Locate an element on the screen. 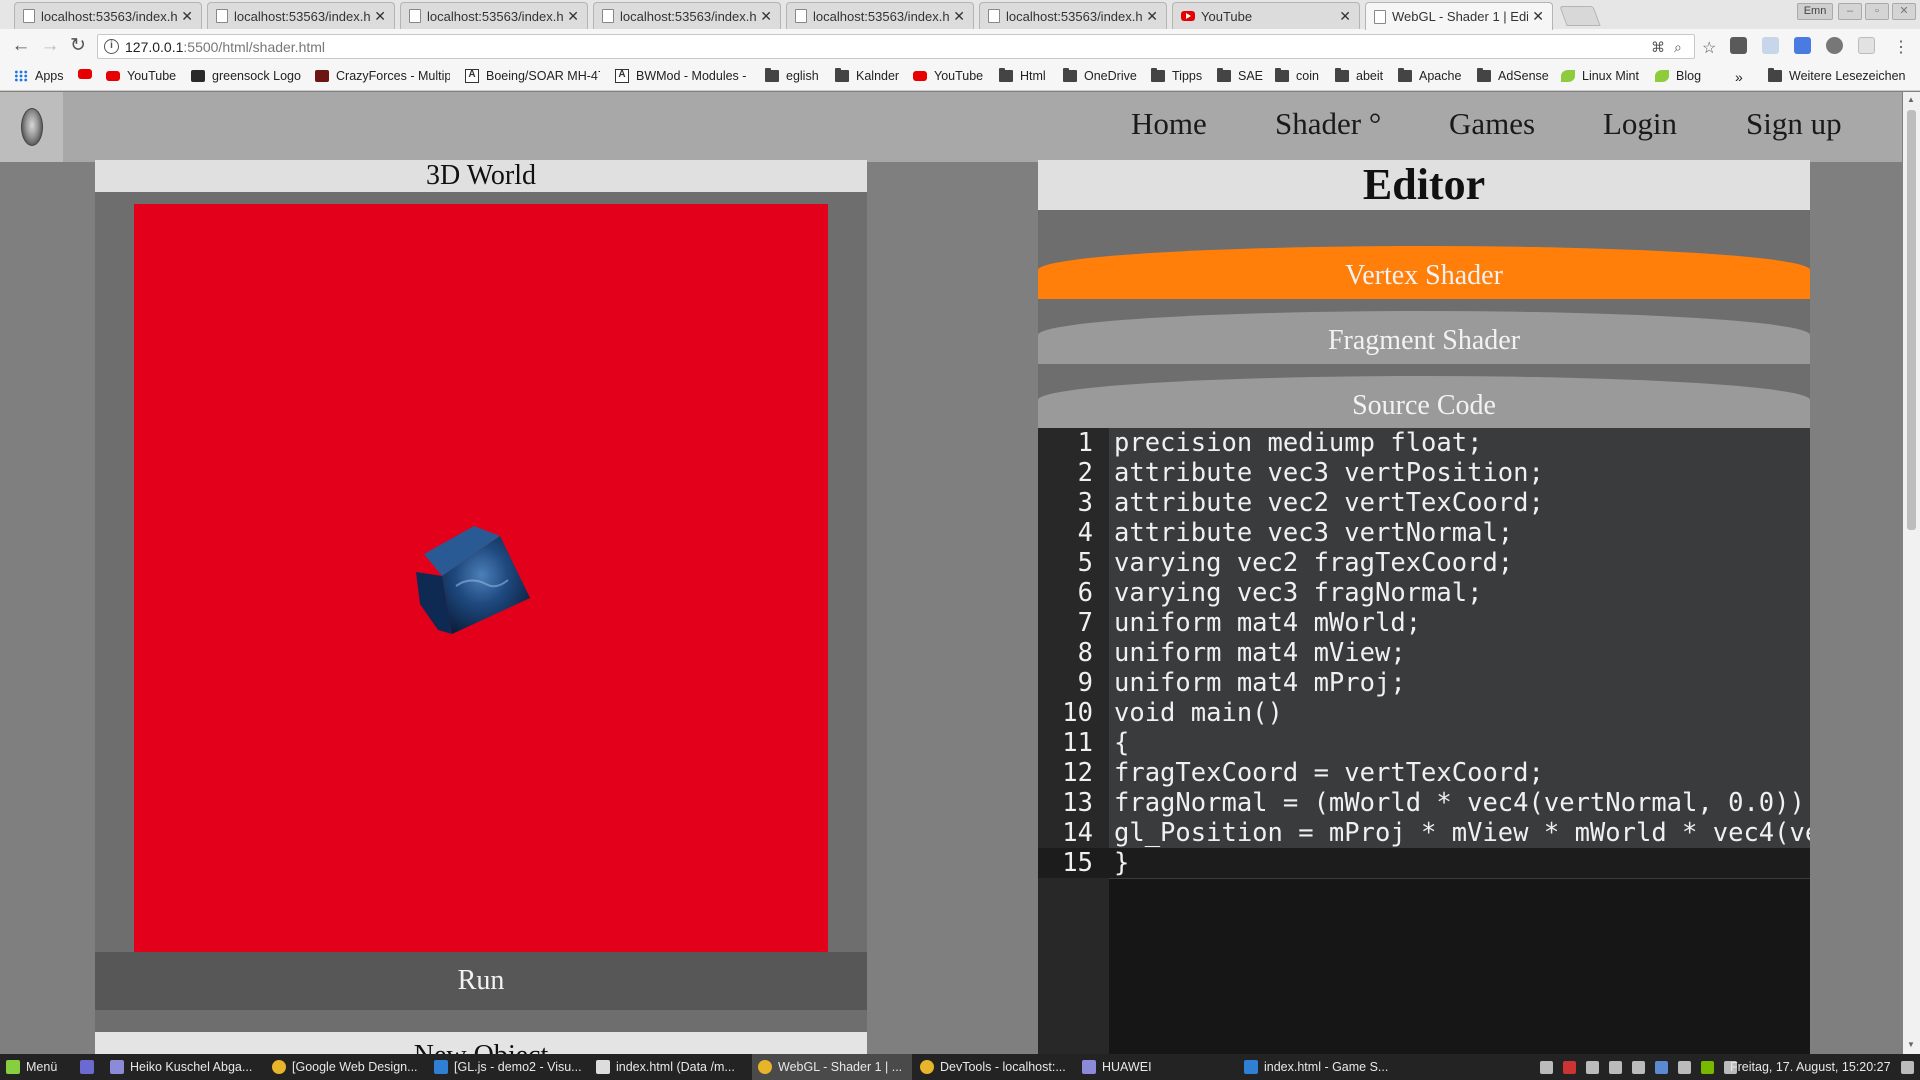 This screenshot has width=1920, height=1080. profile-button: Emn is located at coordinates (1815, 11).